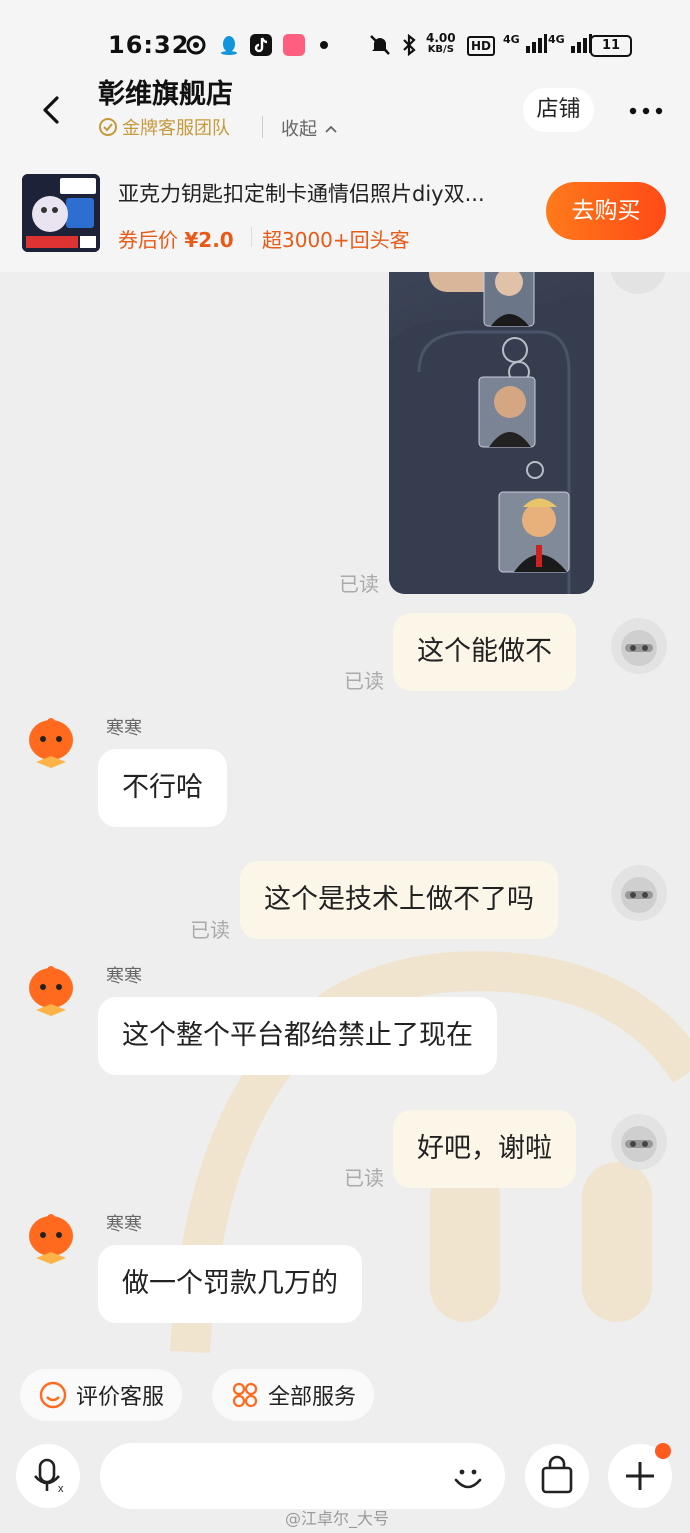  Describe the element at coordinates (149, 45) in the screenshot. I see `status-time: 16:32` at that location.